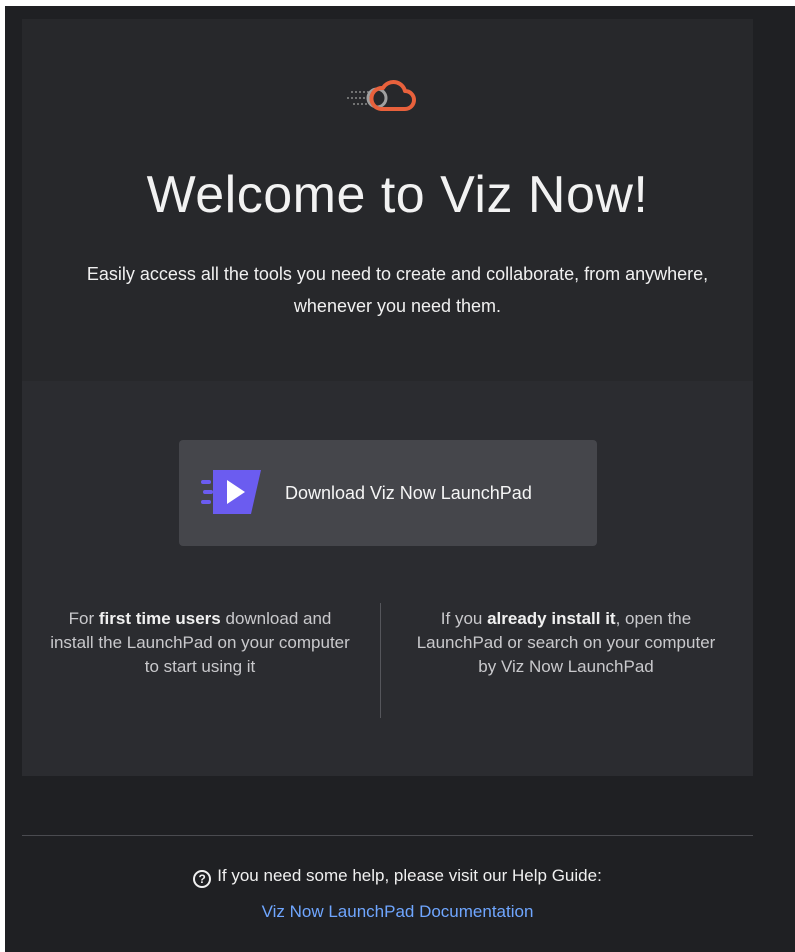 The image size is (795, 952). Describe the element at coordinates (397, 912) in the screenshot. I see `documentation-link: Viz Now LaunchPad Documentation` at that location.